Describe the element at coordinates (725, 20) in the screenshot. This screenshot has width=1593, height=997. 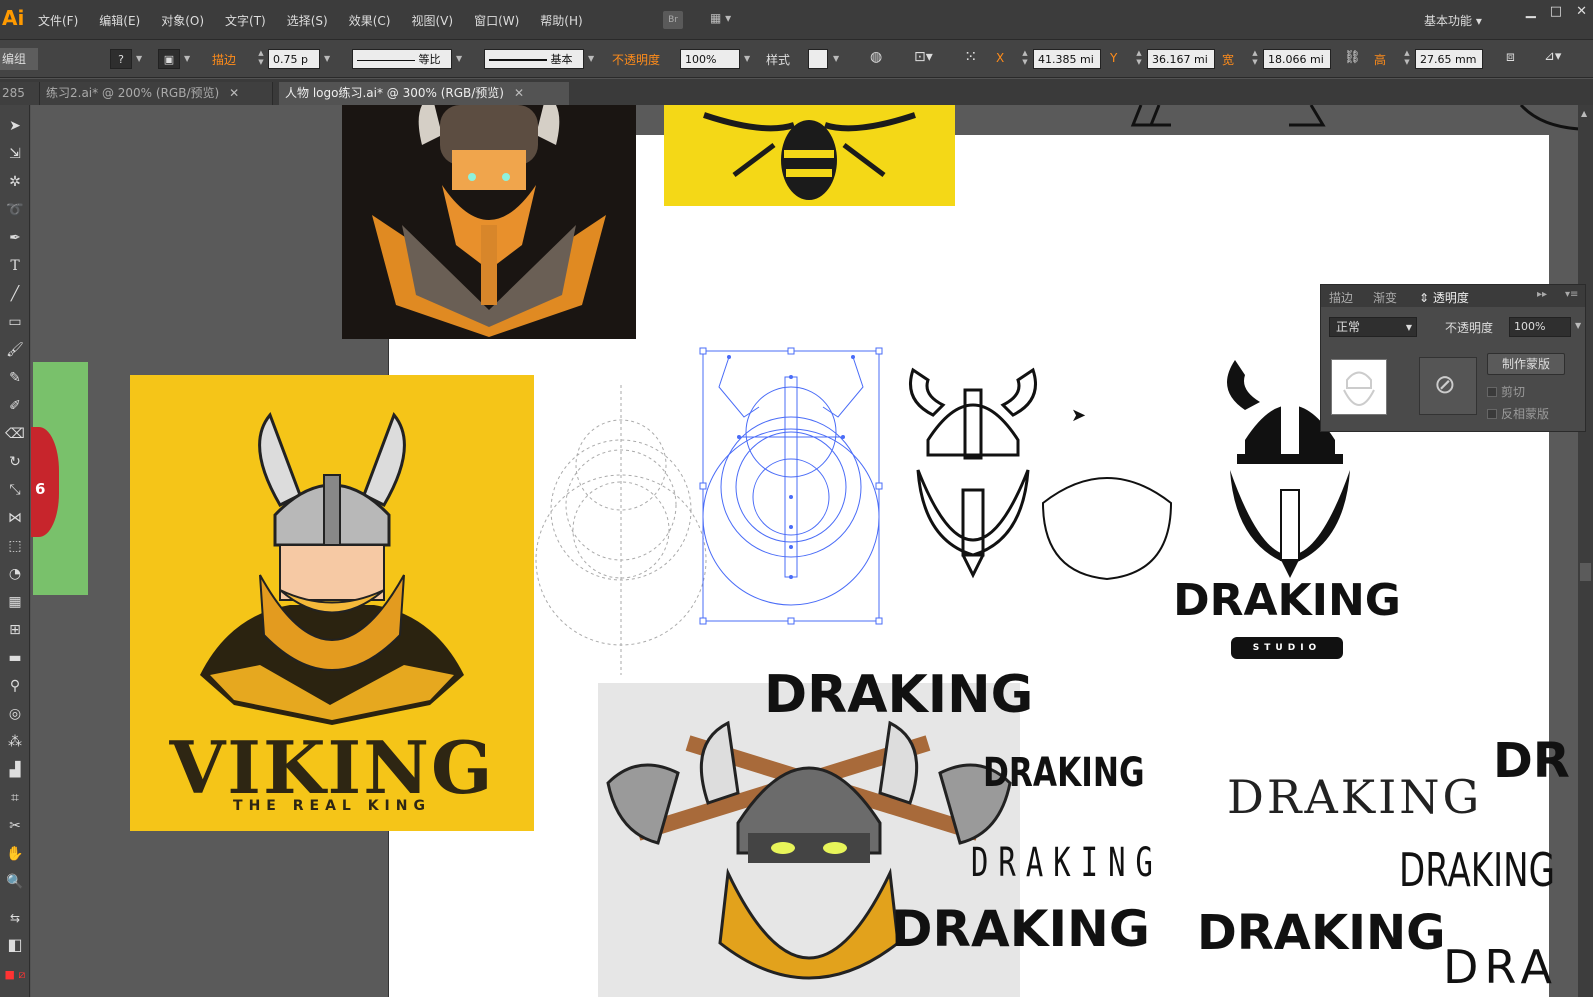
I see `arrange-documents-icon: ▦ ▾` at that location.